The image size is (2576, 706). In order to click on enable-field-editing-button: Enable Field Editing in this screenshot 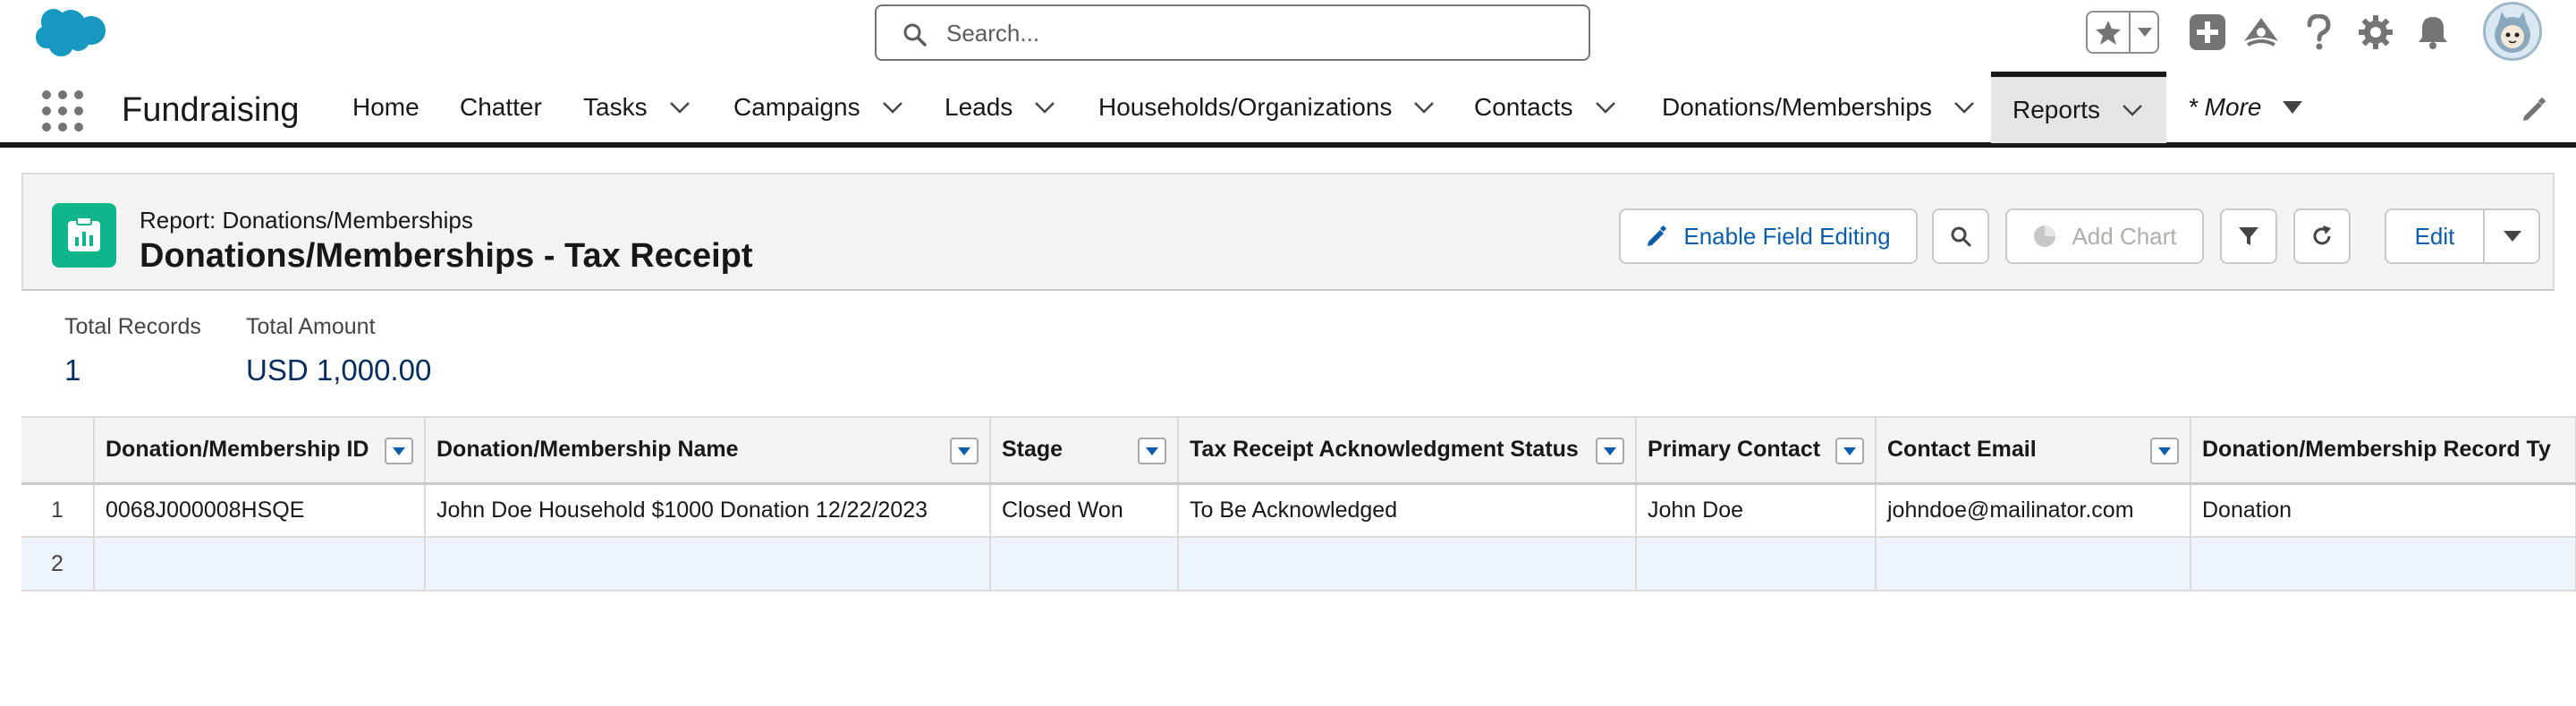, I will do `click(1768, 236)`.